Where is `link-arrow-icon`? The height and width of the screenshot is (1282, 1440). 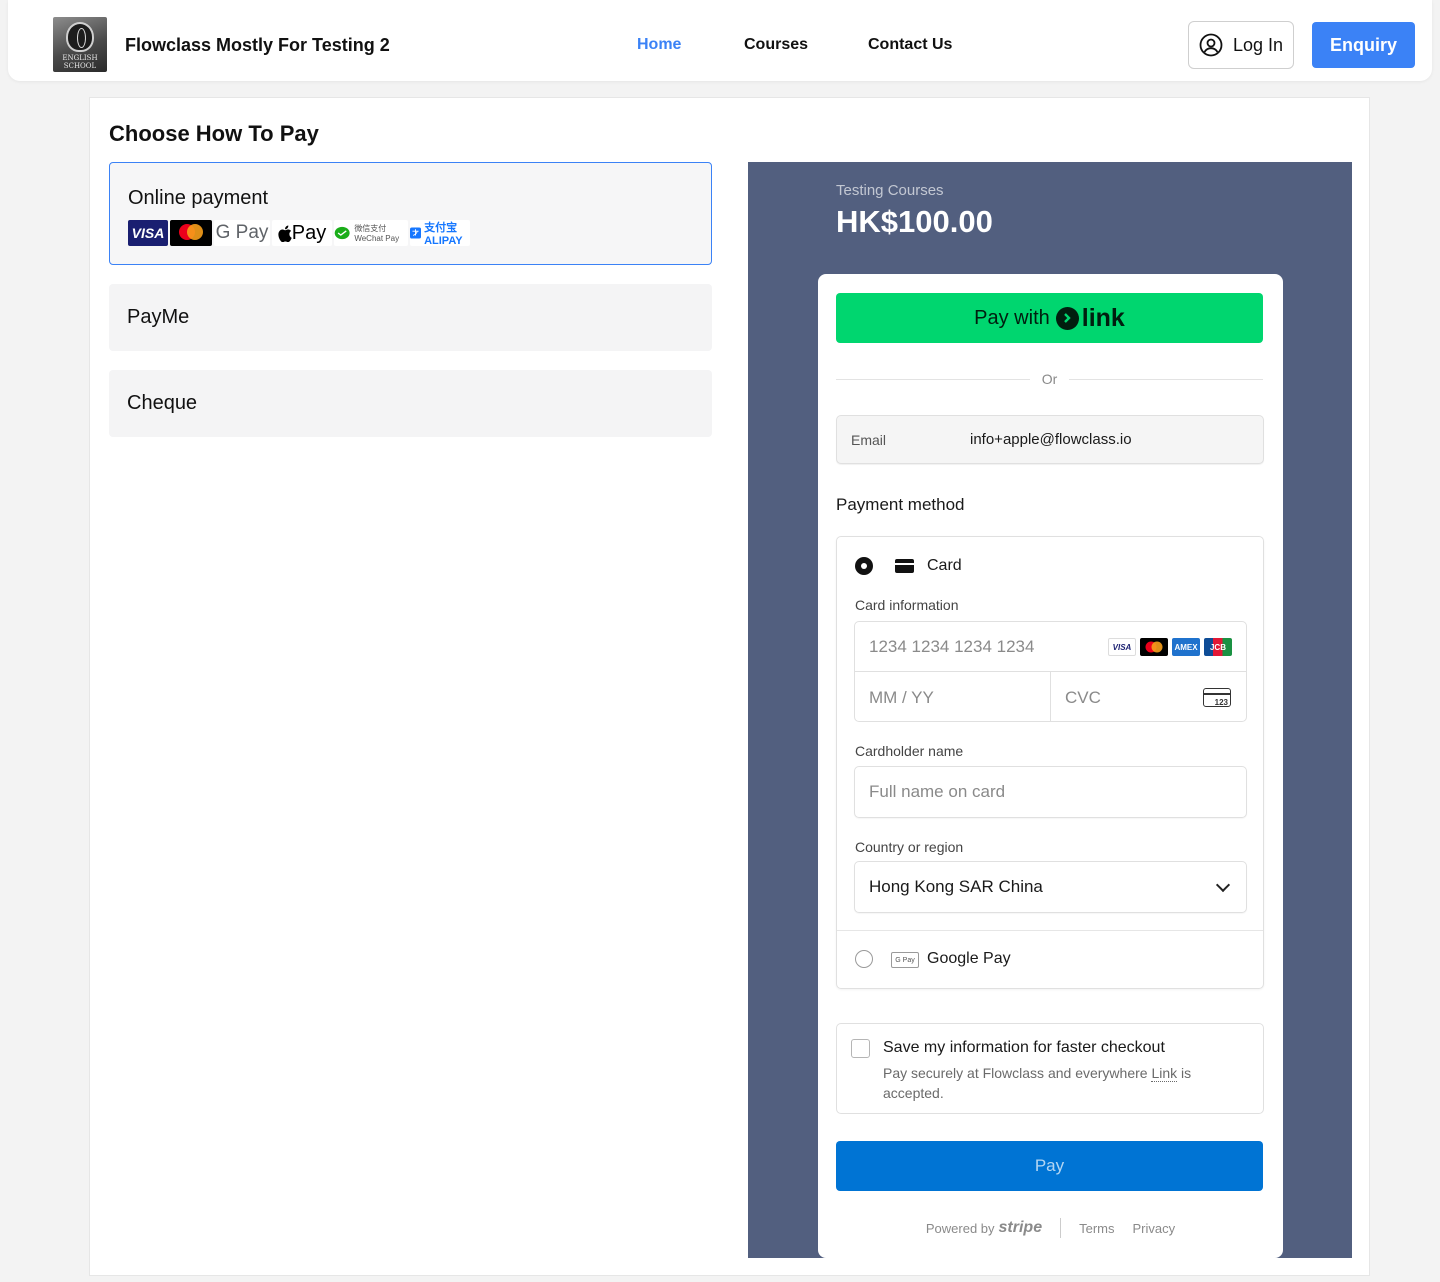
link-arrow-icon is located at coordinates (1067, 318).